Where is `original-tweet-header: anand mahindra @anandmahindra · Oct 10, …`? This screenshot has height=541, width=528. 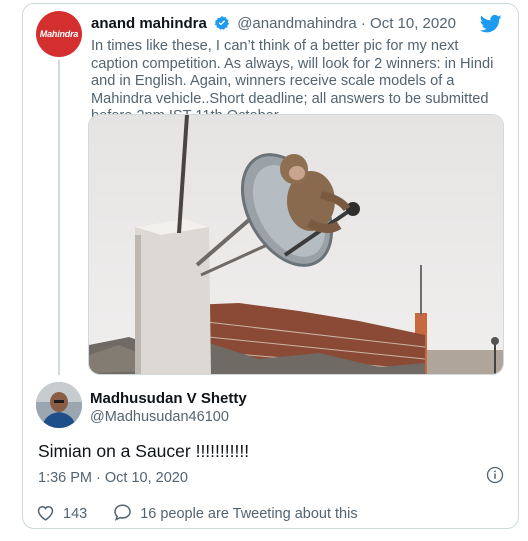 original-tweet-header: anand mahindra @anandmahindra · Oct 10, … is located at coordinates (273, 25).